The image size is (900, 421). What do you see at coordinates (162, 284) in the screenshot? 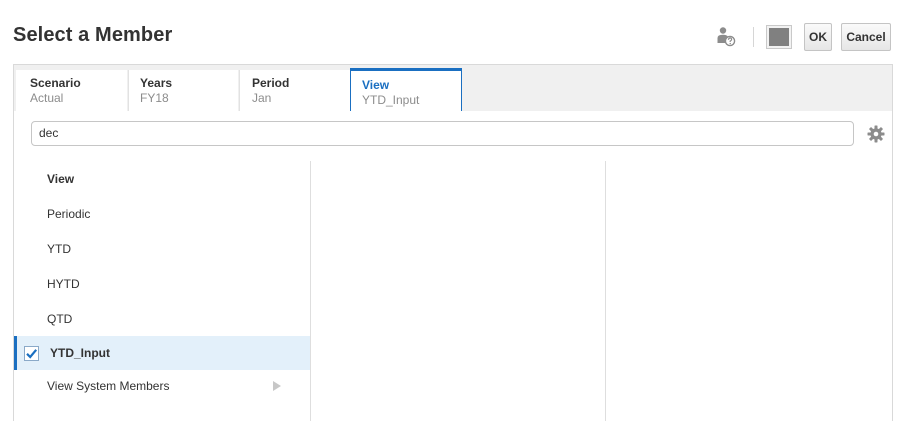
I see `list-item: HYTD` at bounding box center [162, 284].